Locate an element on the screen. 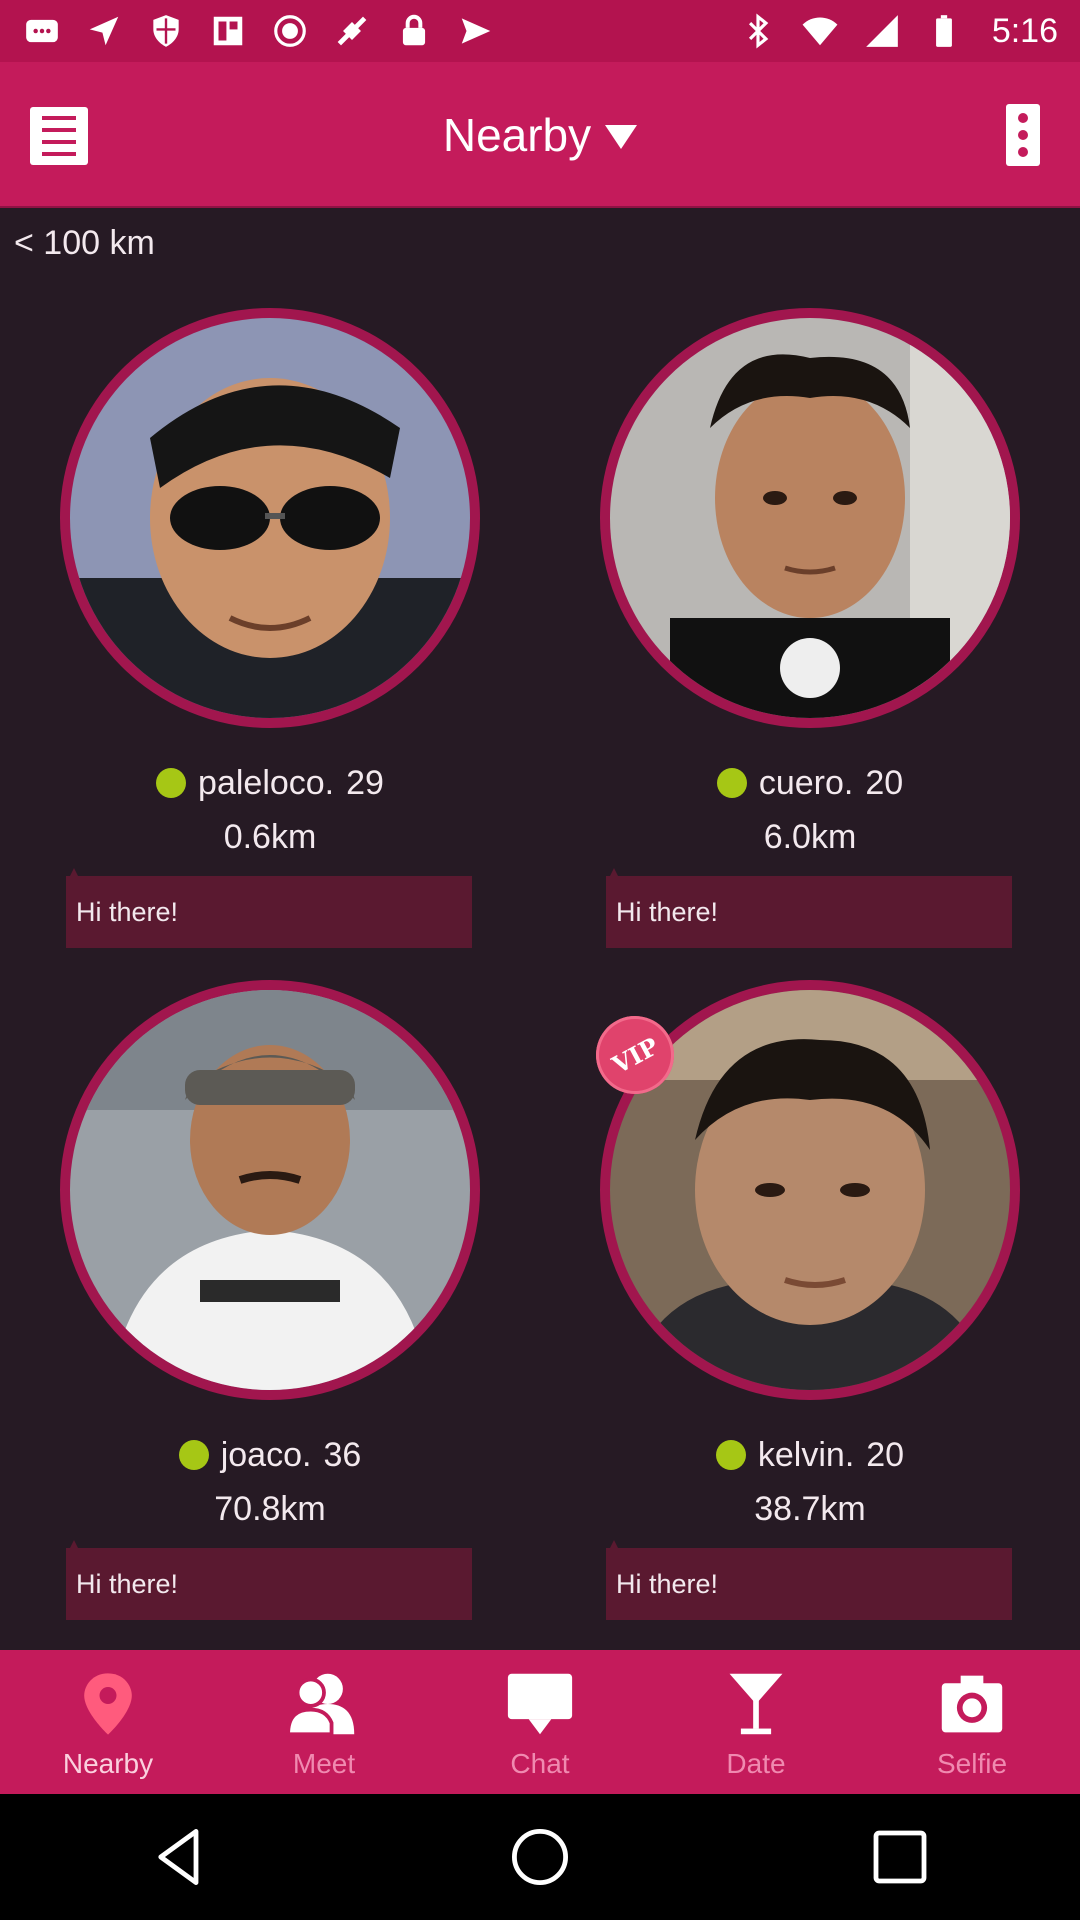 Image resolution: width=1080 pixels, height=1920 pixels. user-name-row: cuero. 20 is located at coordinates (810, 783).